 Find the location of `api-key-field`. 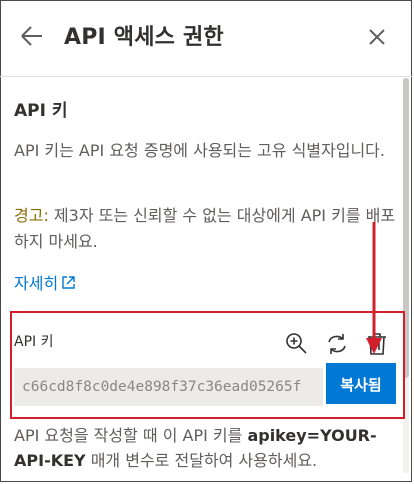

api-key-field is located at coordinates (168, 387).